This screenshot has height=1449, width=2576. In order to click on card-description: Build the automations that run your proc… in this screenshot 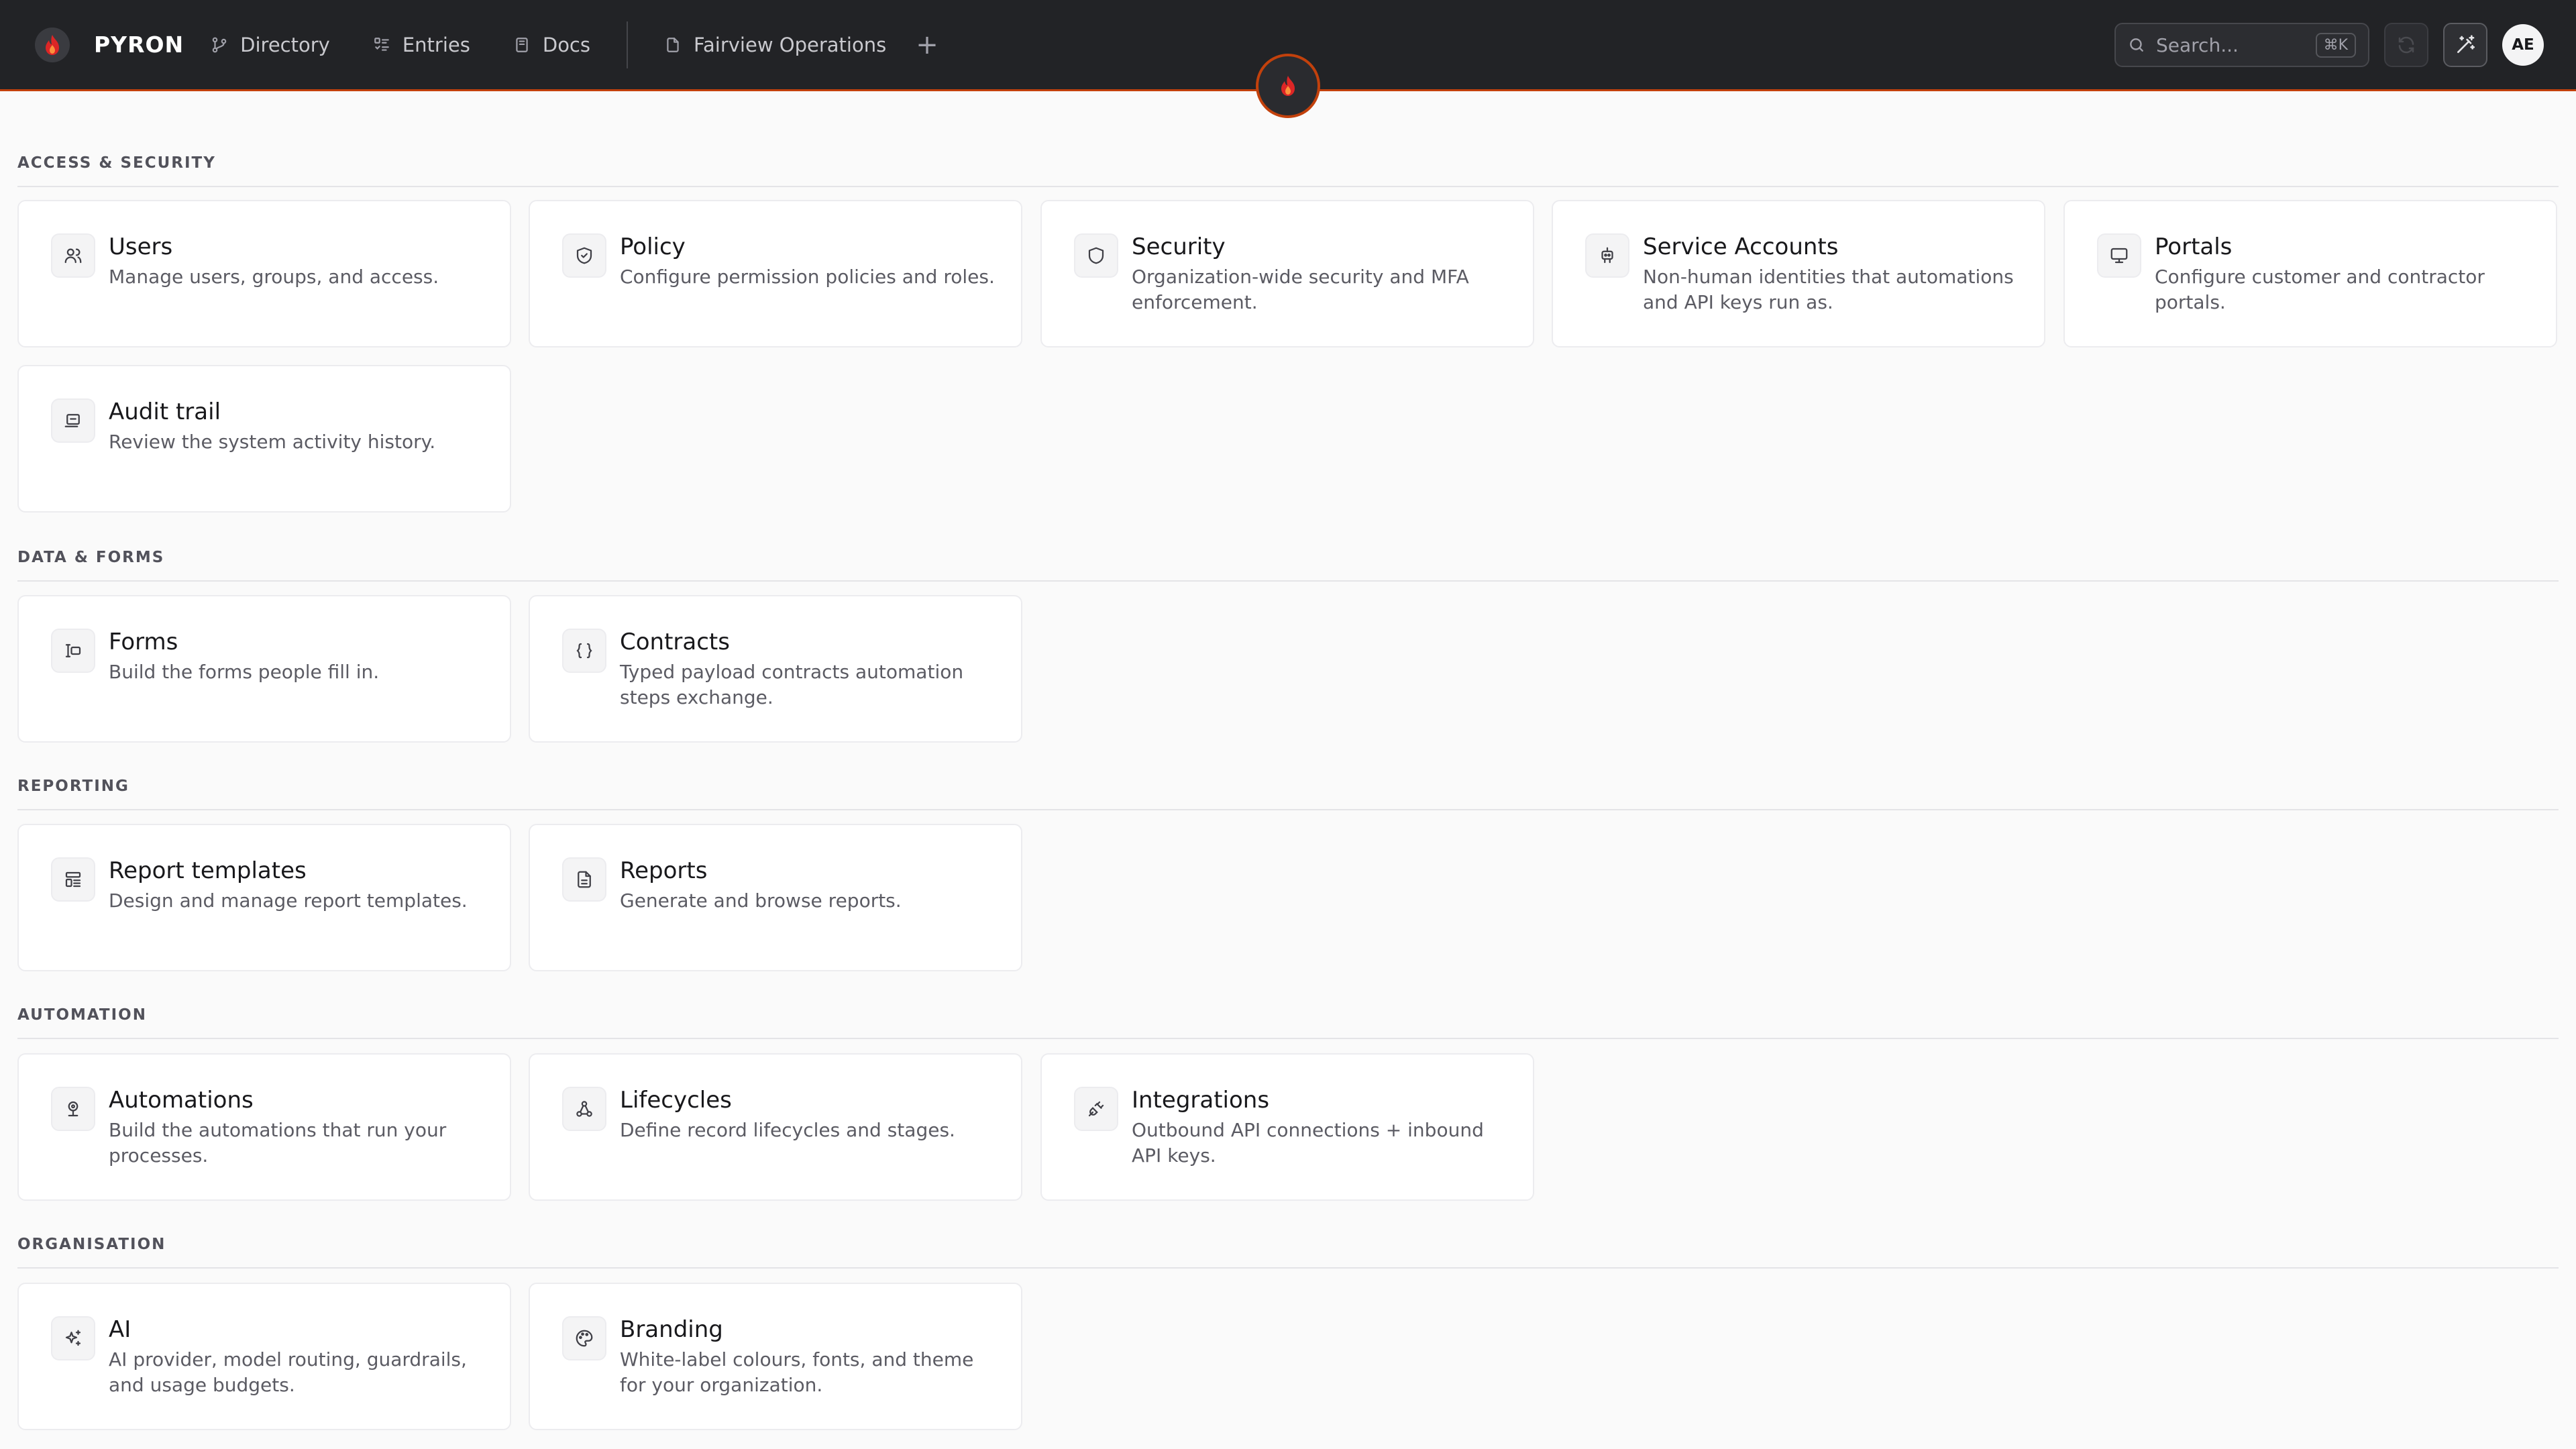, I will do `click(278, 1143)`.